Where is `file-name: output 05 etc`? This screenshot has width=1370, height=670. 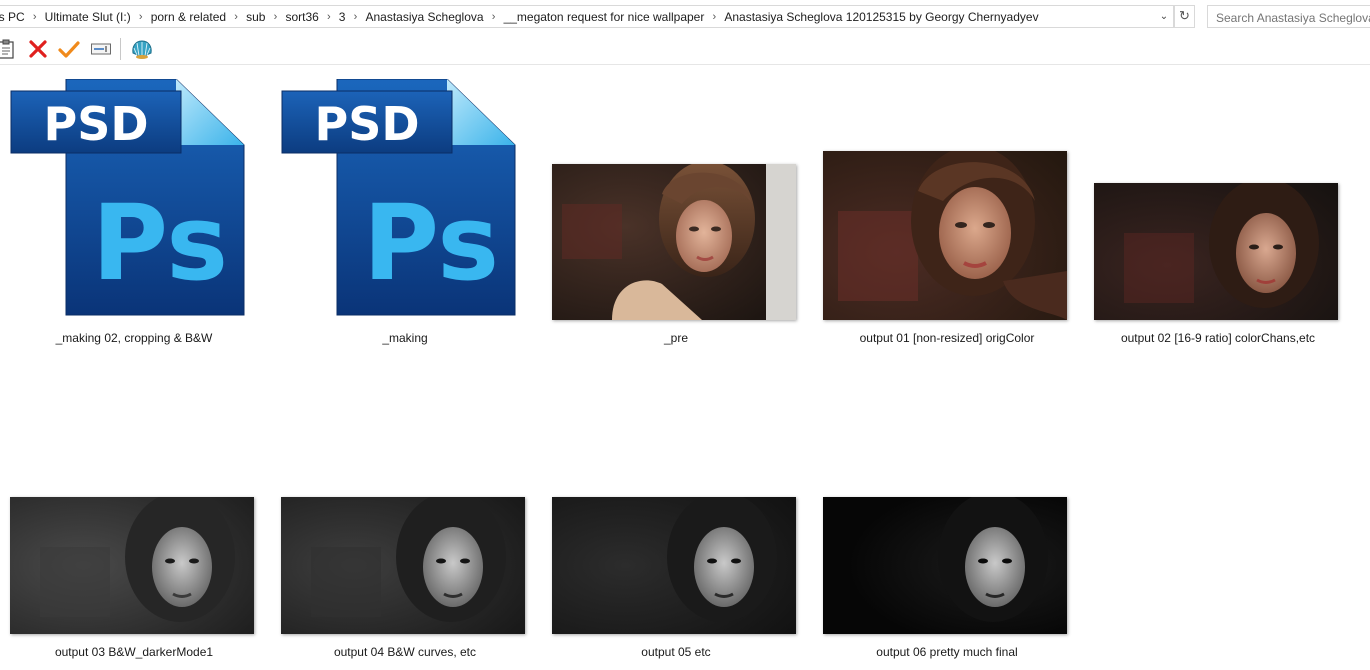 file-name: output 05 etc is located at coordinates (676, 652).